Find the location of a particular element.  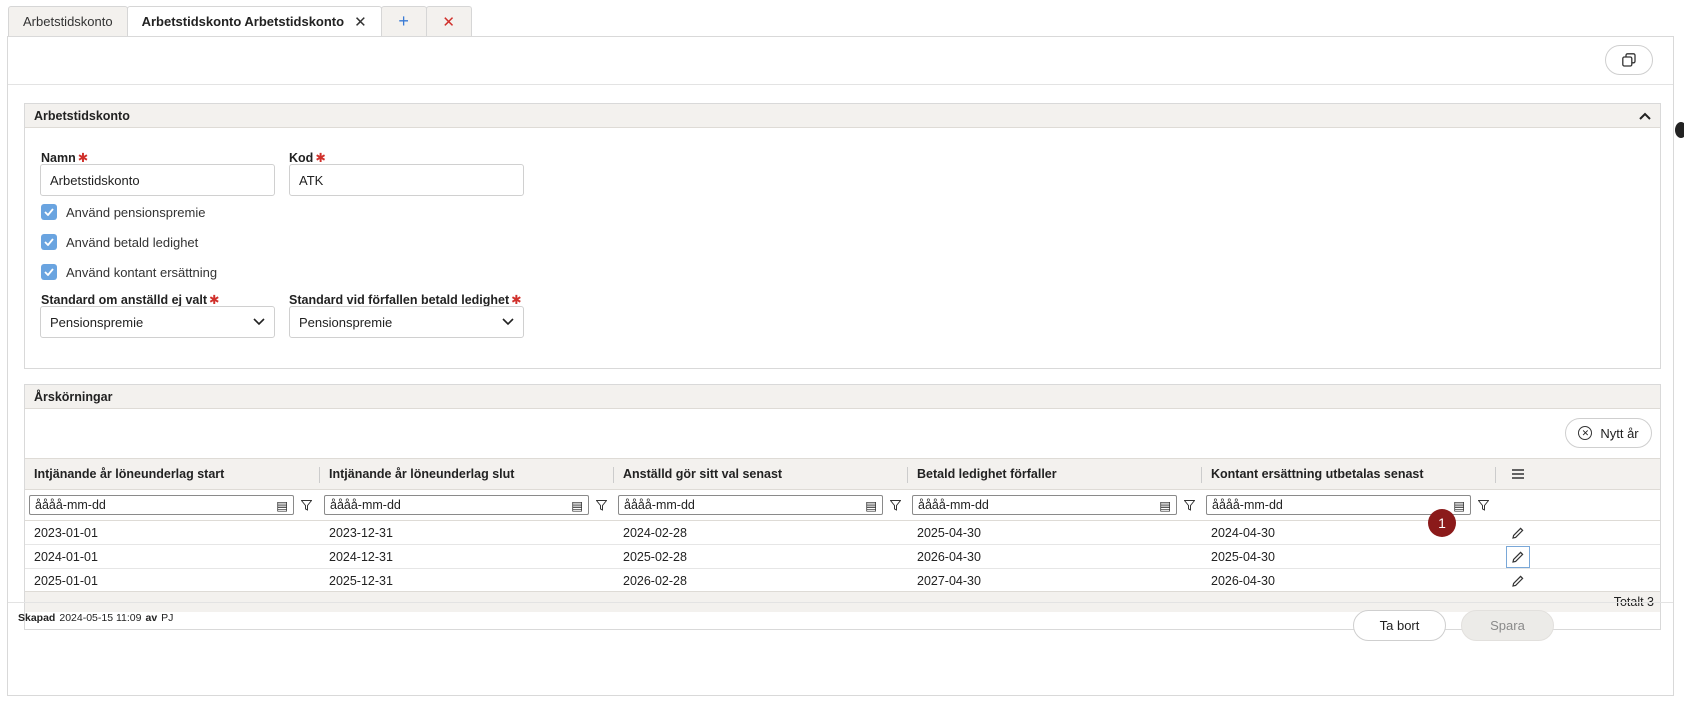

section-header: Årskörningar is located at coordinates (842, 397).